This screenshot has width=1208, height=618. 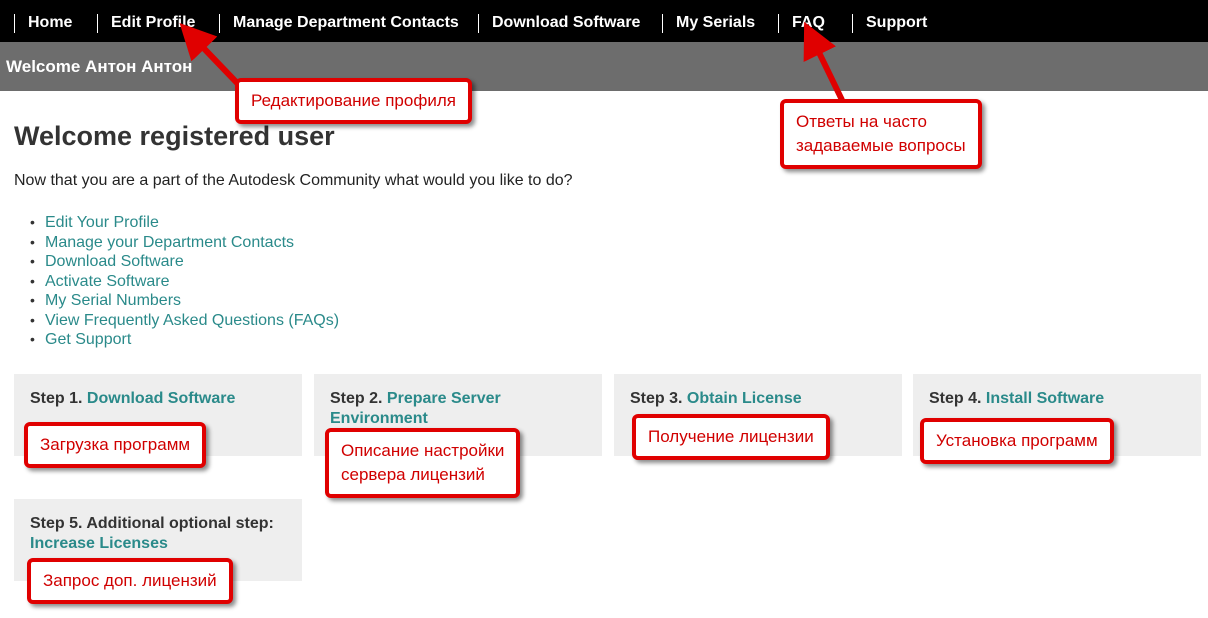 What do you see at coordinates (113, 300) in the screenshot?
I see `link-my-serial-numbers: My Serial Numbers` at bounding box center [113, 300].